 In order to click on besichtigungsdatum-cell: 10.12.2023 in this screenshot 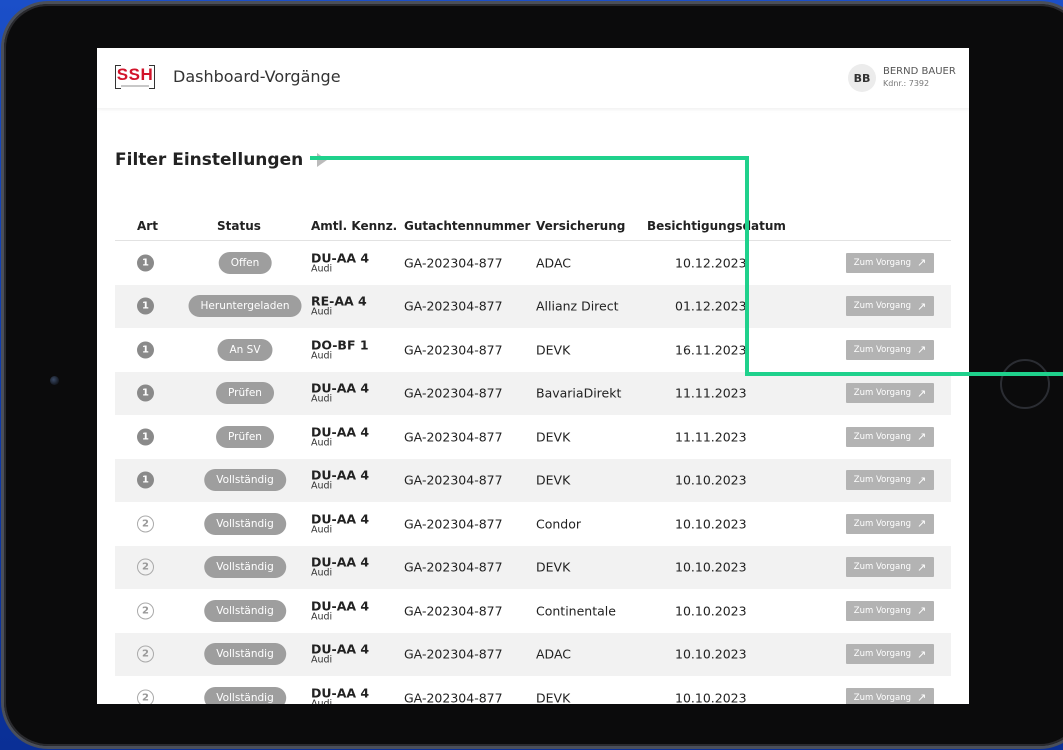, I will do `click(711, 263)`.